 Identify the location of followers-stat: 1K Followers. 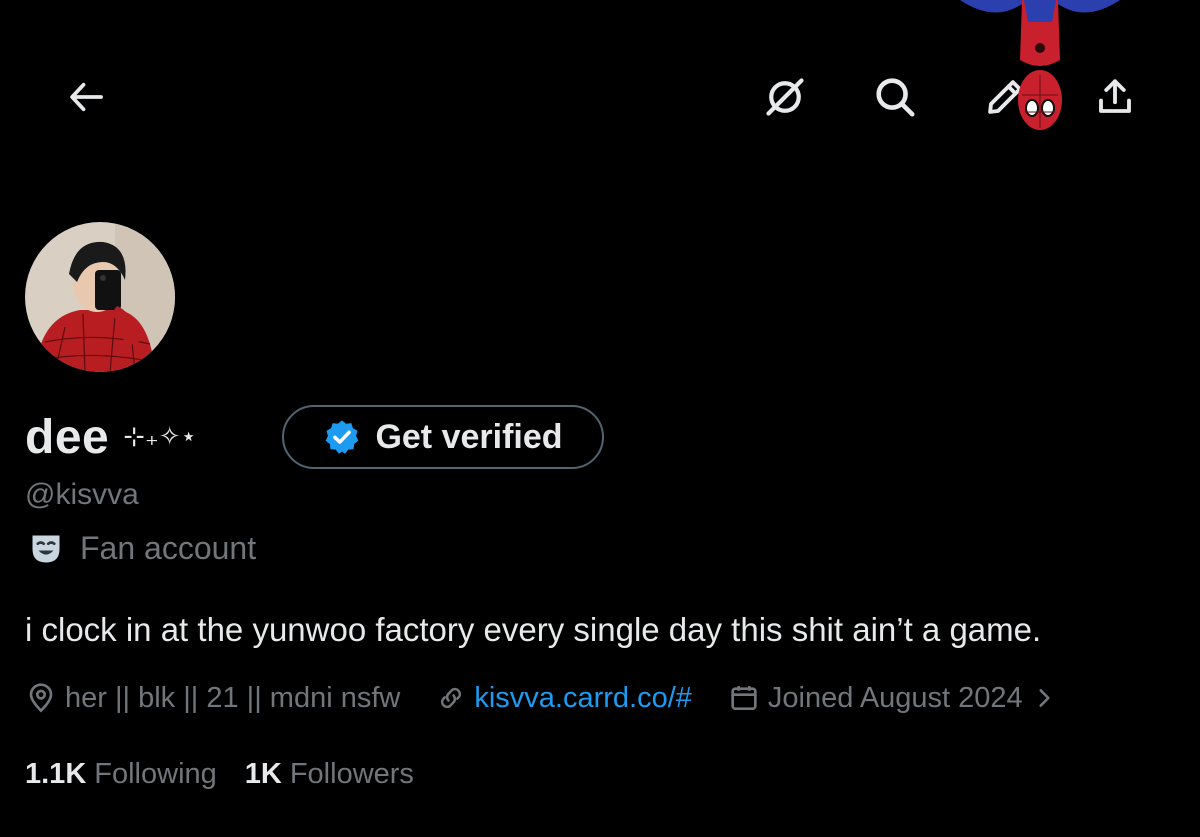
(329, 774).